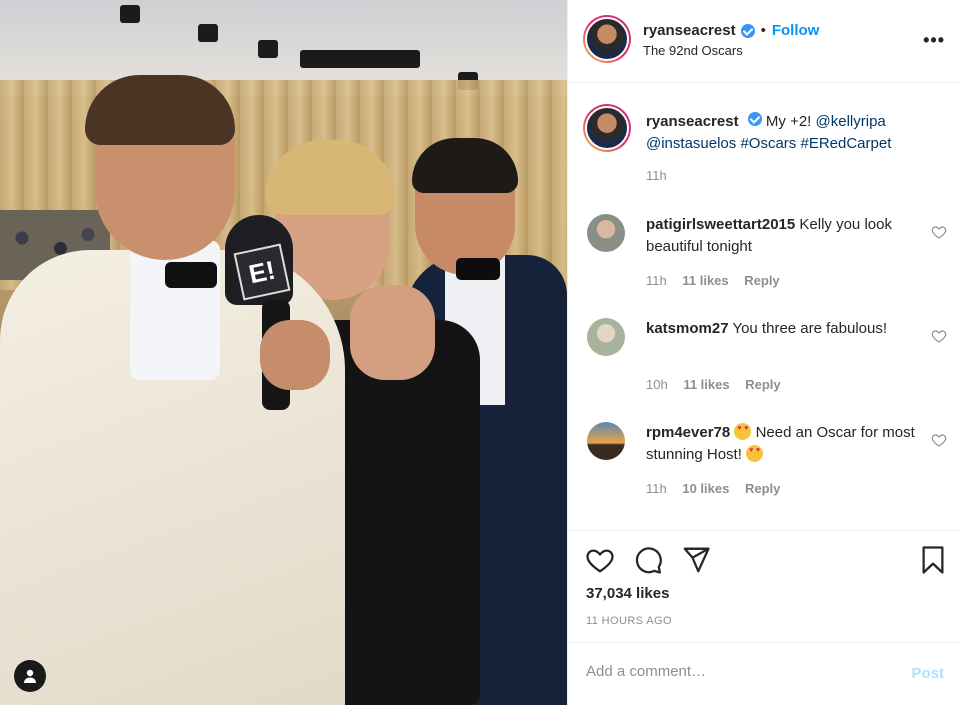  Describe the element at coordinates (191, 275) in the screenshot. I see `person-left-bowtie` at that location.